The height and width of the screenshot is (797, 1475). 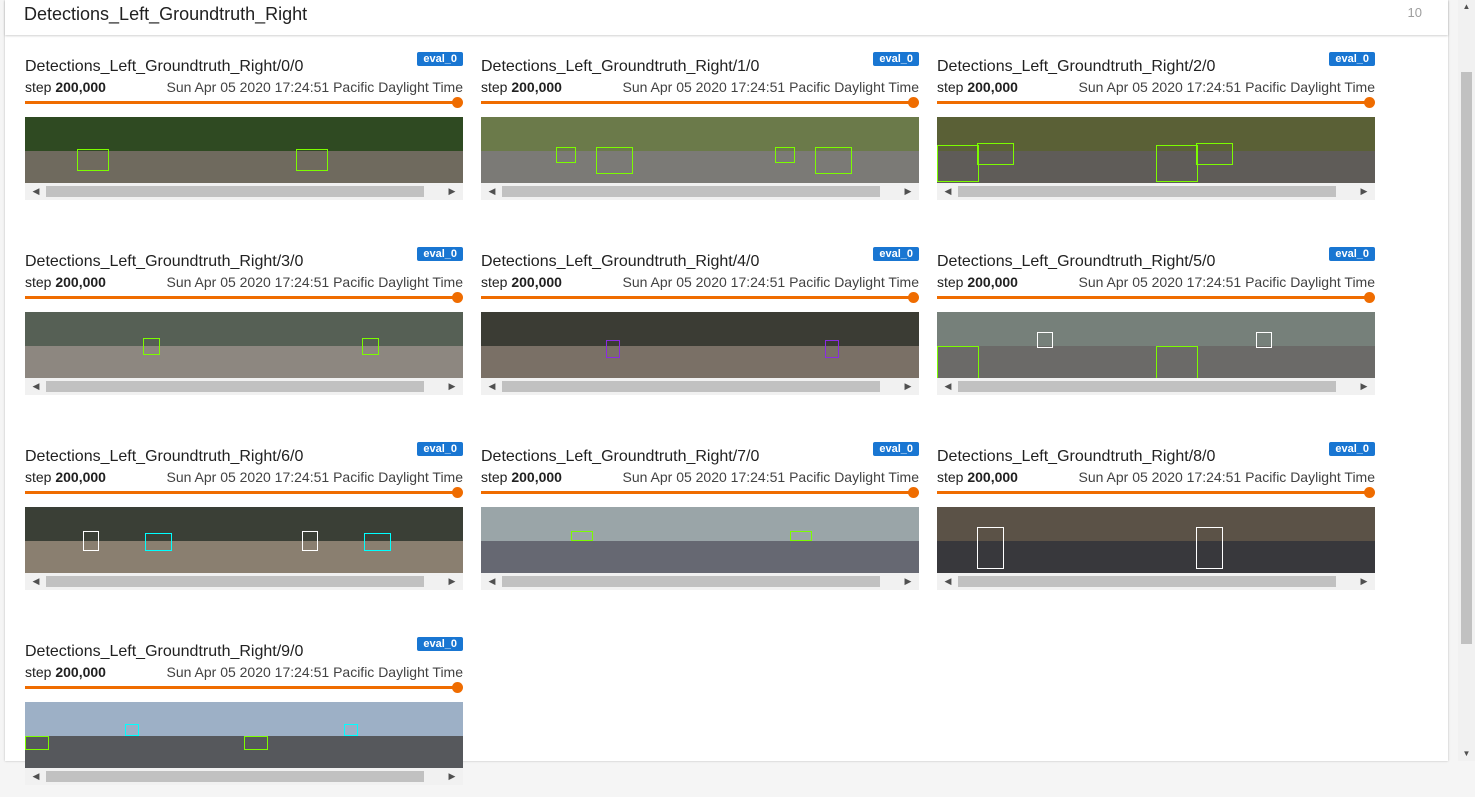 I want to click on category-header: Detections_Left_Groundtruth_Right 10, so click(x=726, y=17).